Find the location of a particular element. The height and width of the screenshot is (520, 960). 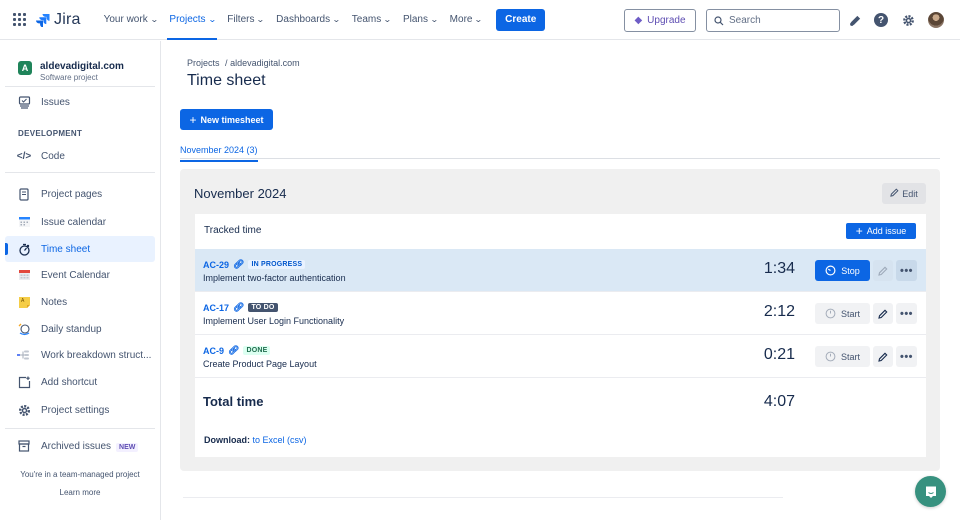

nav-dashboards: Dashboards ⌄ is located at coordinates (308, 20).